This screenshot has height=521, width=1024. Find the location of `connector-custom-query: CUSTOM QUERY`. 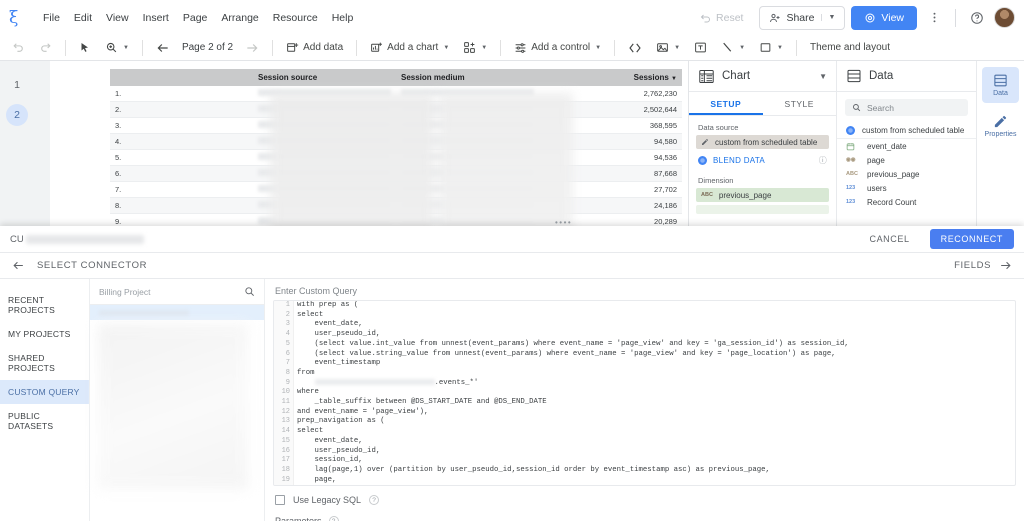

connector-custom-query: CUSTOM QUERY is located at coordinates (44, 392).